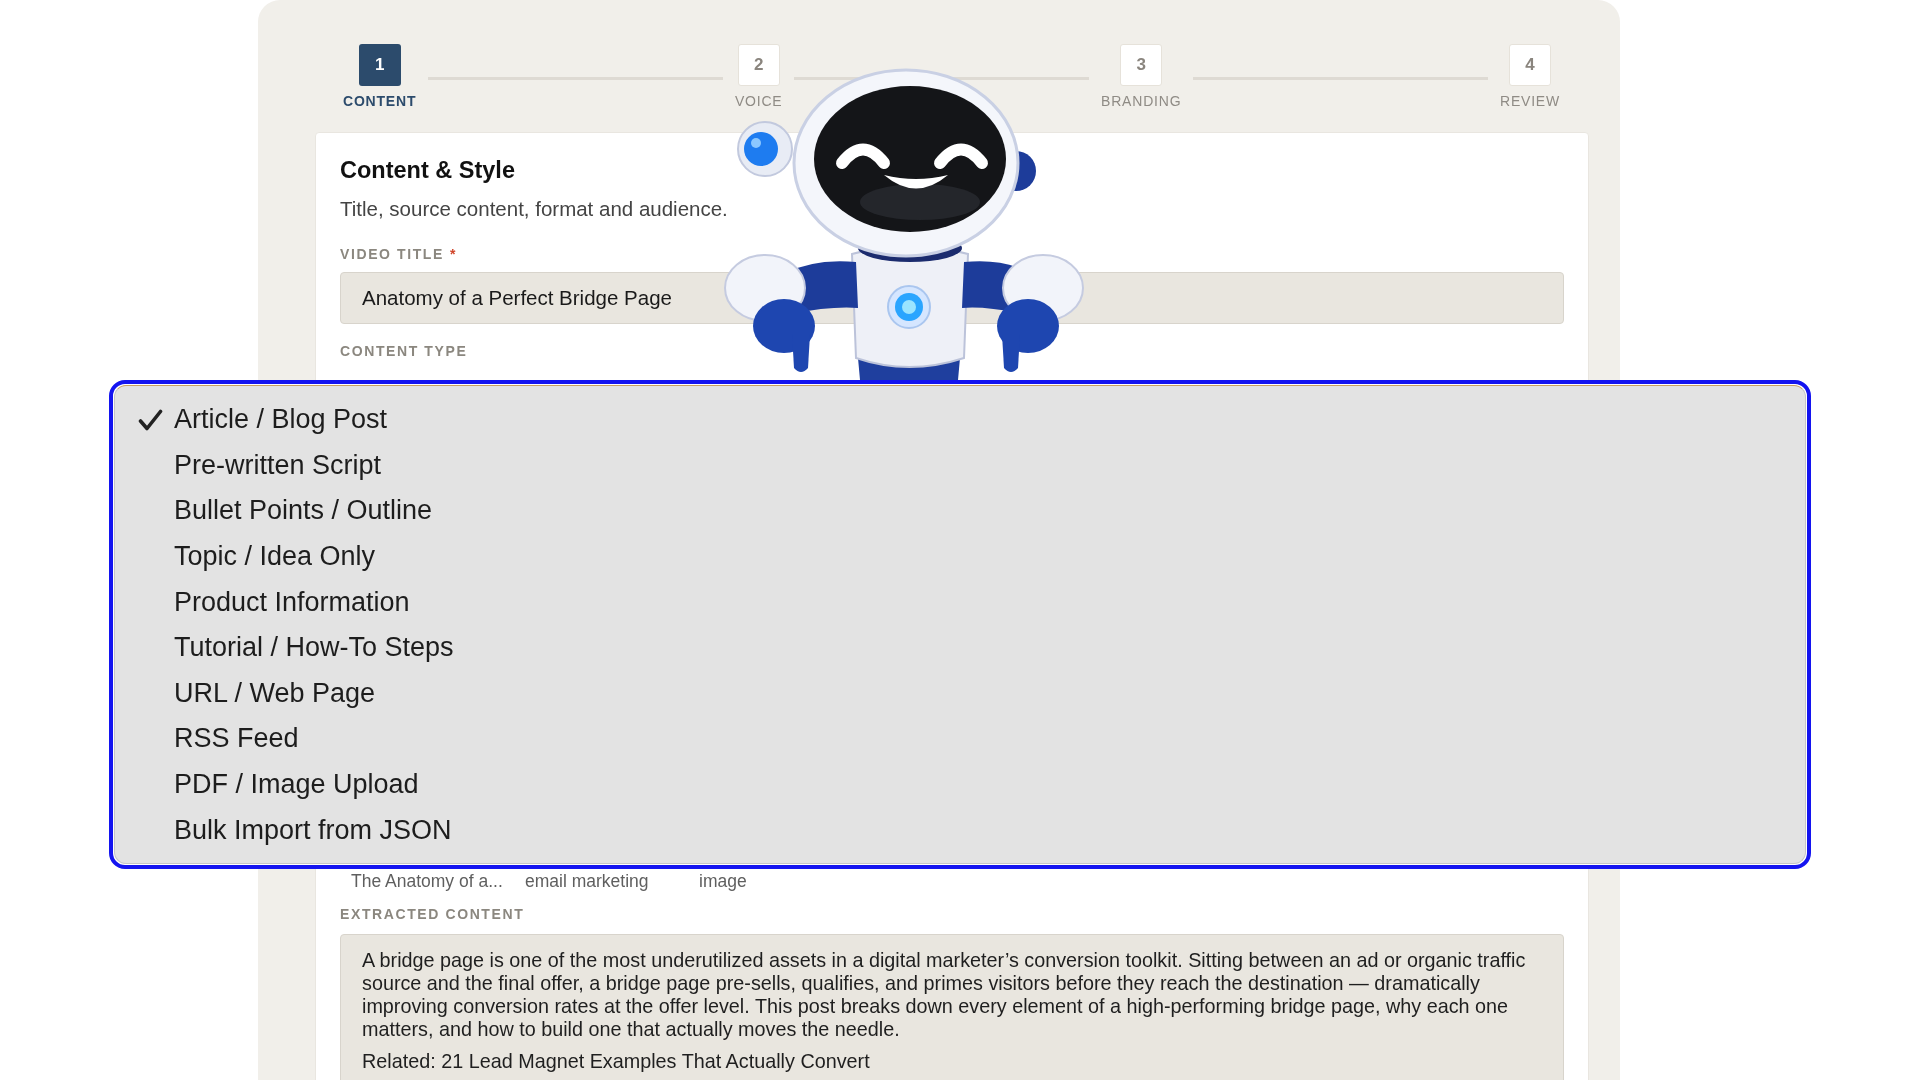  What do you see at coordinates (960, 739) in the screenshot?
I see `menu-item: RSS Feed` at bounding box center [960, 739].